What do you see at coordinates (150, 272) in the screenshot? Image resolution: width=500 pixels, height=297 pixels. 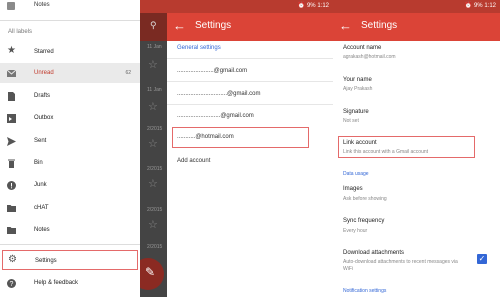 I see `pencil-icon: ✎` at bounding box center [150, 272].